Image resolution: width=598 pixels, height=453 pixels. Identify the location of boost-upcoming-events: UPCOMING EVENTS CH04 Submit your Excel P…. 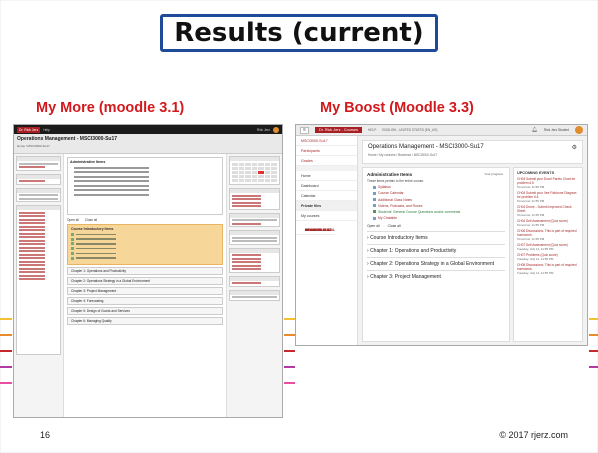
(548, 254).